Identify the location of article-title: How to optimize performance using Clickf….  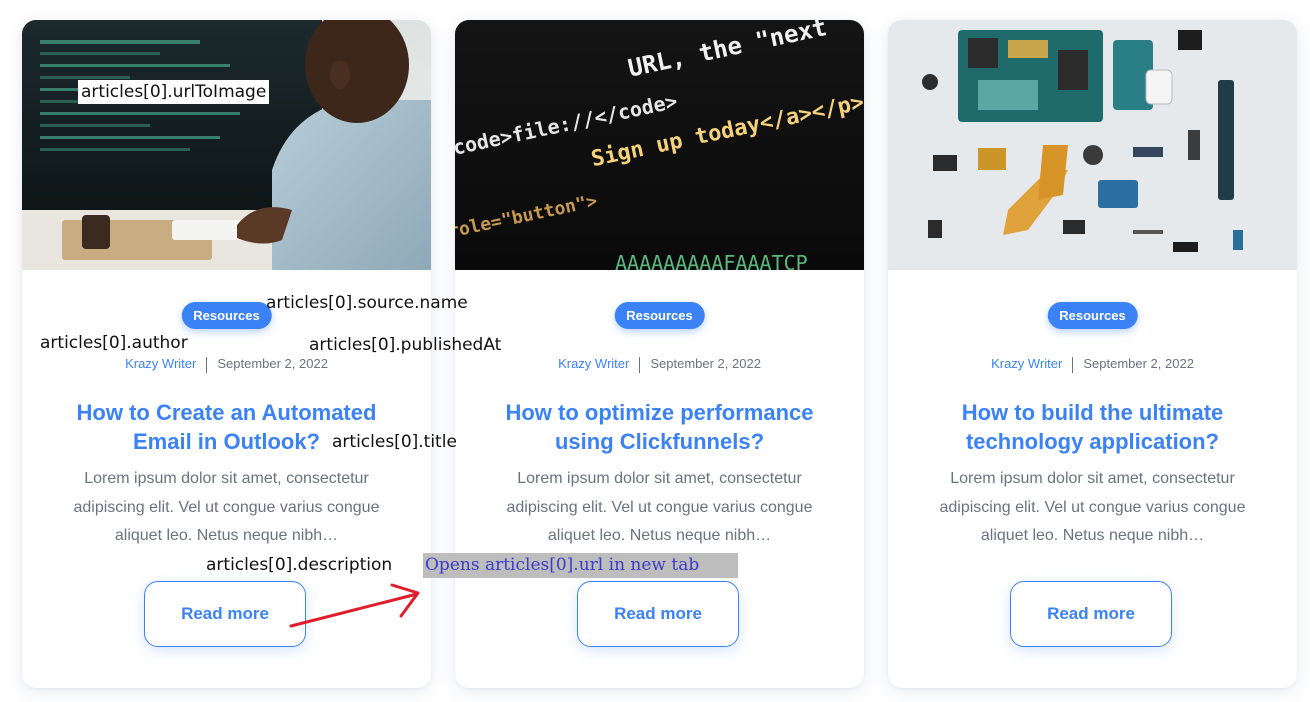
(659, 427).